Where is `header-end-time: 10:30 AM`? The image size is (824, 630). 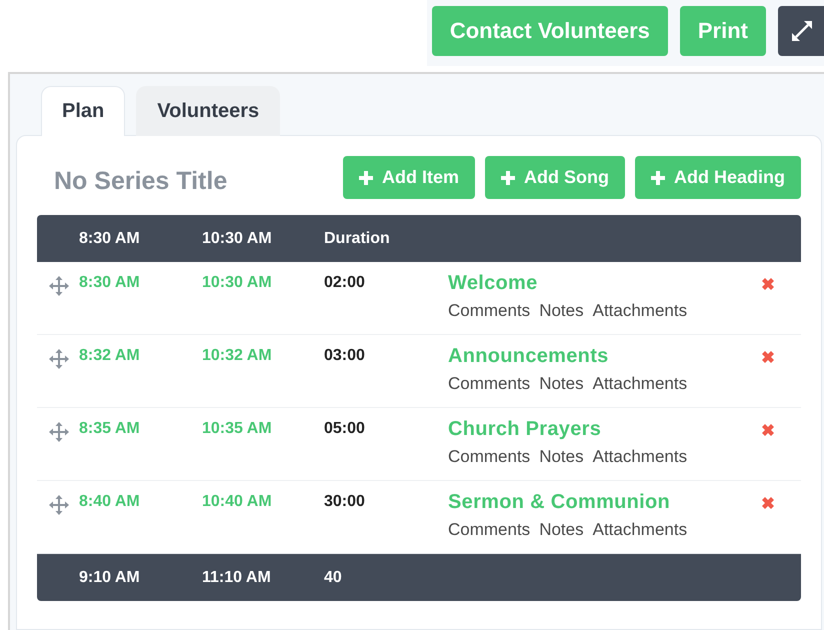
header-end-time: 10:30 AM is located at coordinates (237, 239).